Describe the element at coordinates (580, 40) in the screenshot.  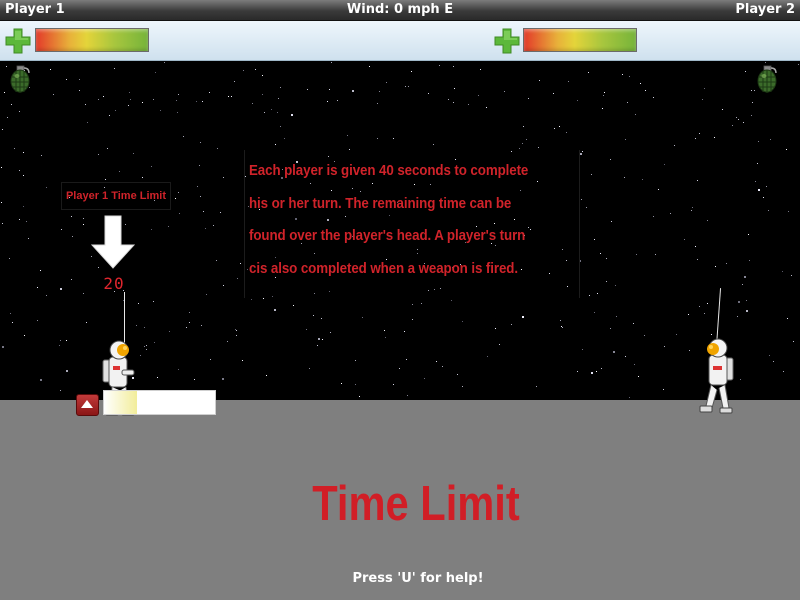
I see `player2-health-bar` at that location.